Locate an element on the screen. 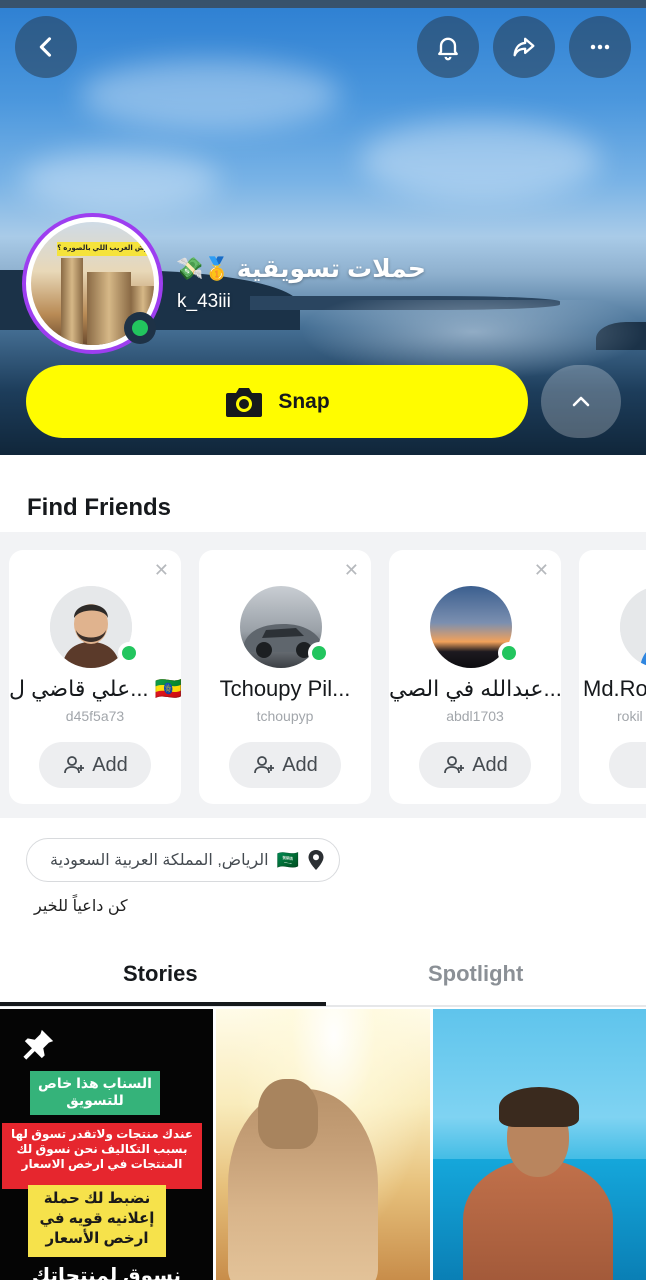  camera-icon is located at coordinates (244, 402).